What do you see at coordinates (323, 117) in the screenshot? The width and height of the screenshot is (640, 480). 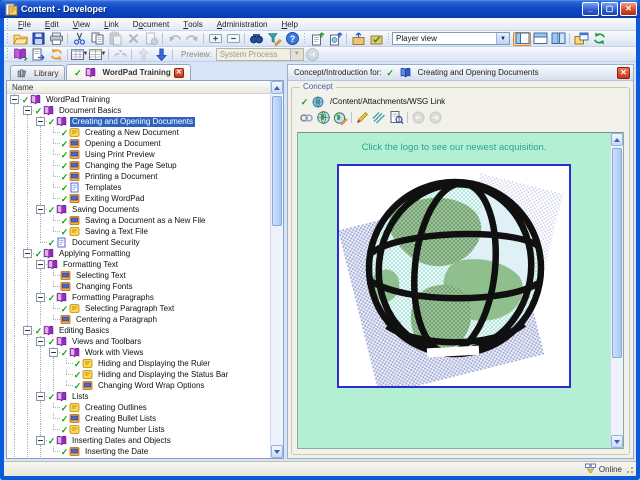 I see `web-button` at bounding box center [323, 117].